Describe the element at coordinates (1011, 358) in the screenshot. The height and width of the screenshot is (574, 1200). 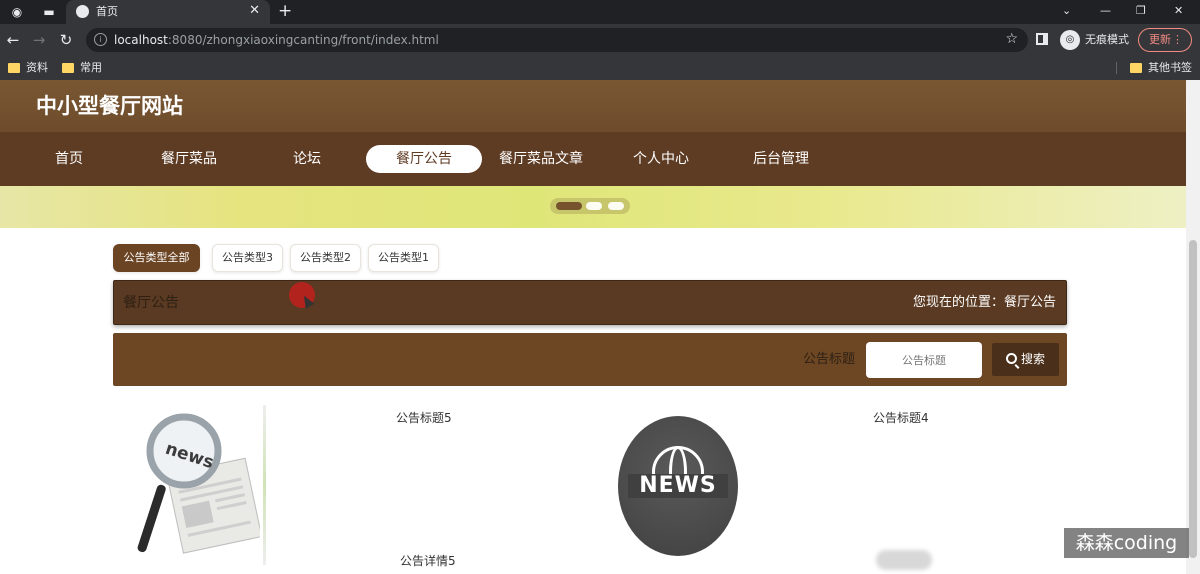
I see `search-icon` at that location.